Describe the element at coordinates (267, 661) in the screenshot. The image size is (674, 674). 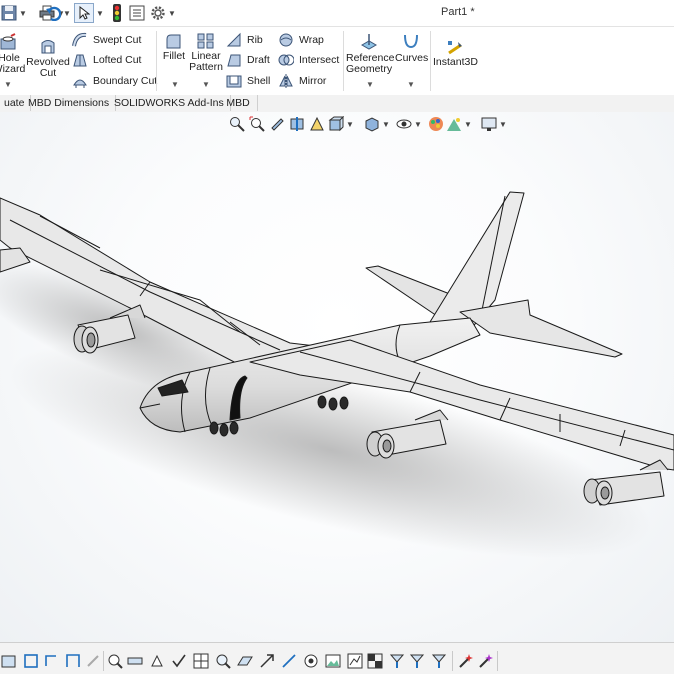
I see `arrow-icon` at that location.